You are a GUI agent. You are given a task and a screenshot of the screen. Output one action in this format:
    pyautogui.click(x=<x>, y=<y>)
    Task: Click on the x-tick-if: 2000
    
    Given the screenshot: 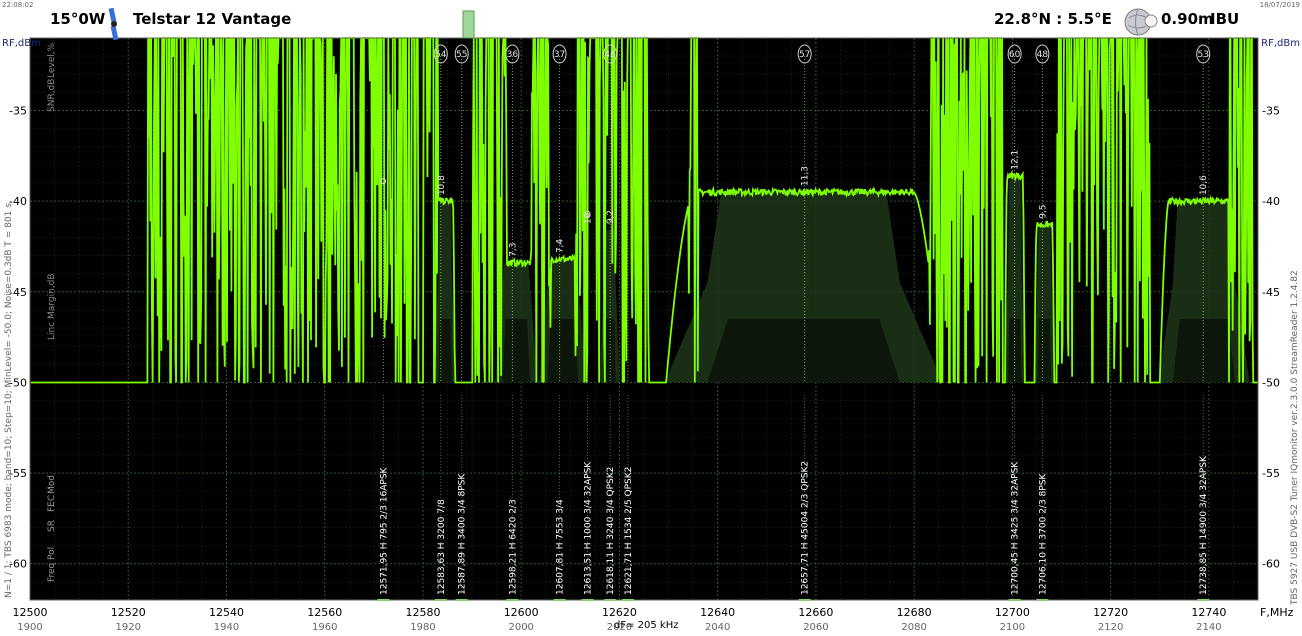 What is the action you would take?
    pyautogui.click(x=520, y=627)
    